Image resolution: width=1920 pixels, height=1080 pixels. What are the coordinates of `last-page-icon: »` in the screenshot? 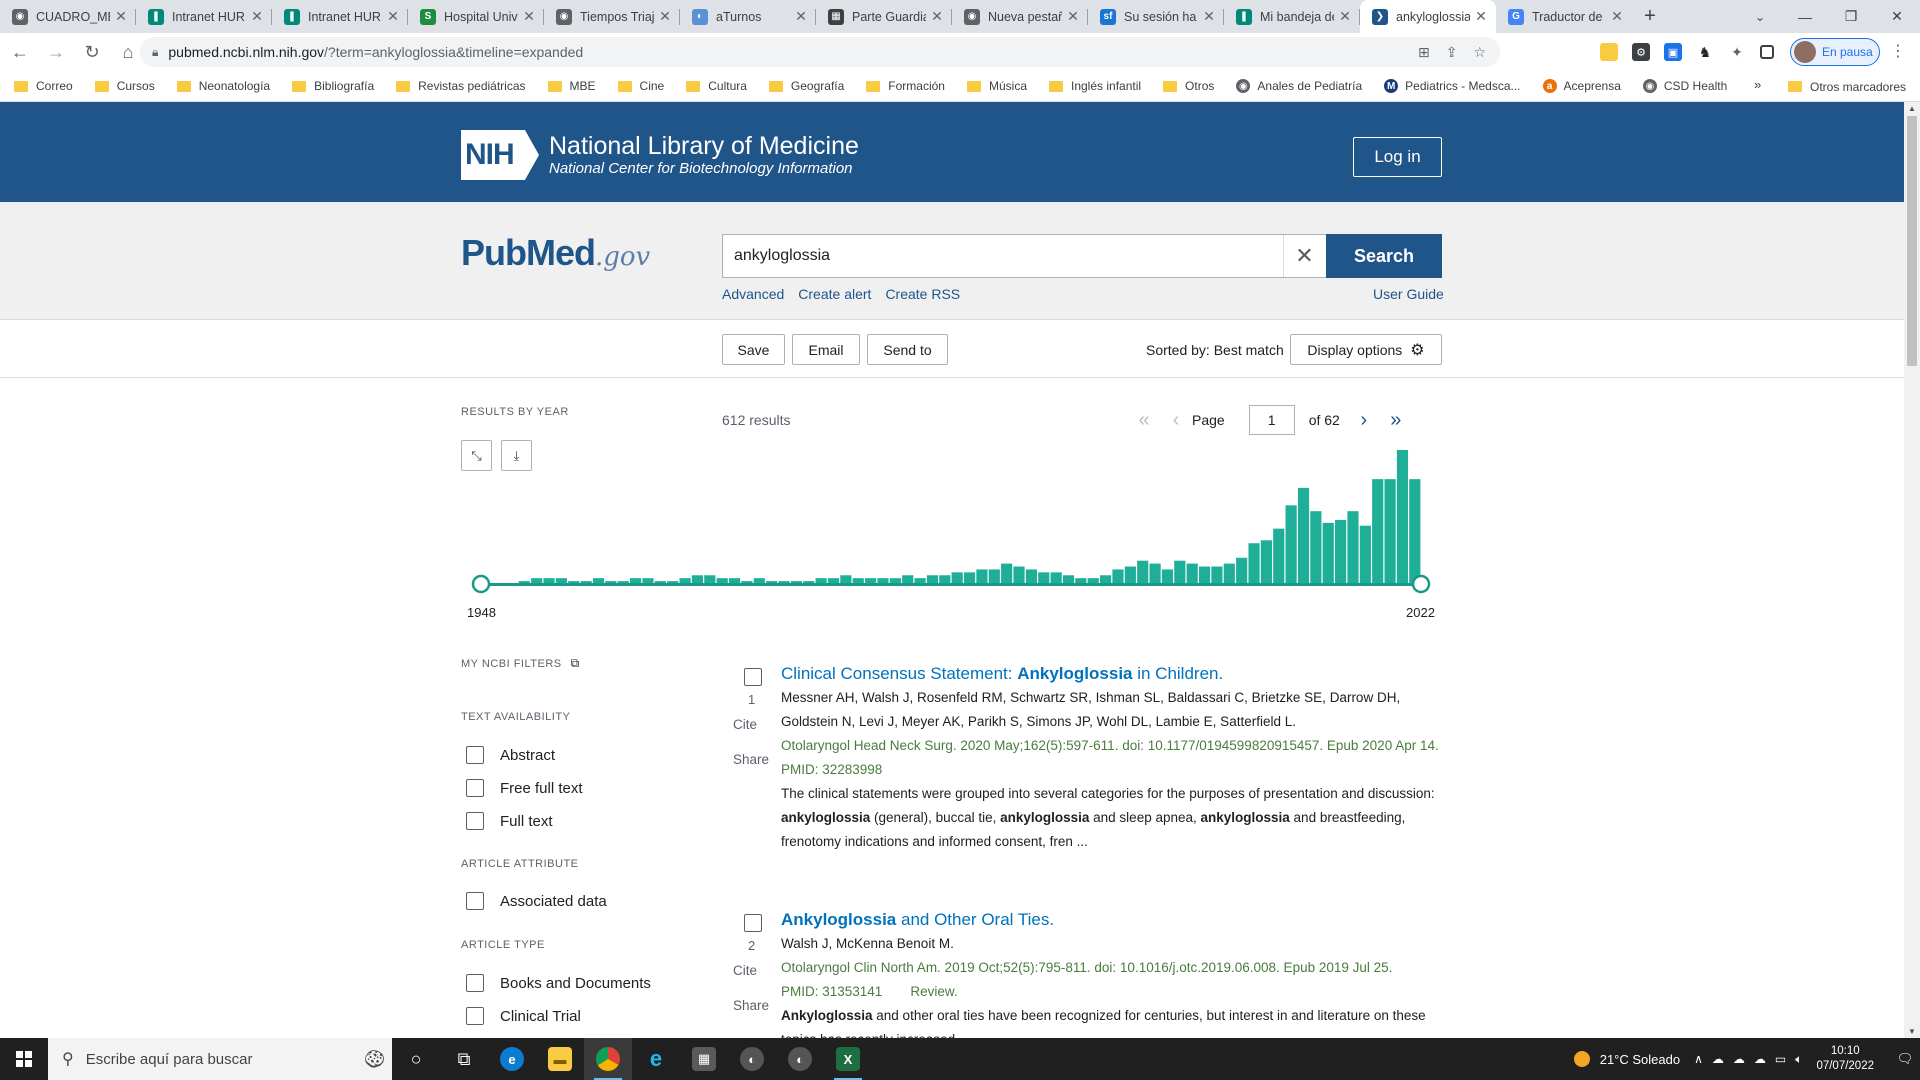 It's located at (1396, 420).